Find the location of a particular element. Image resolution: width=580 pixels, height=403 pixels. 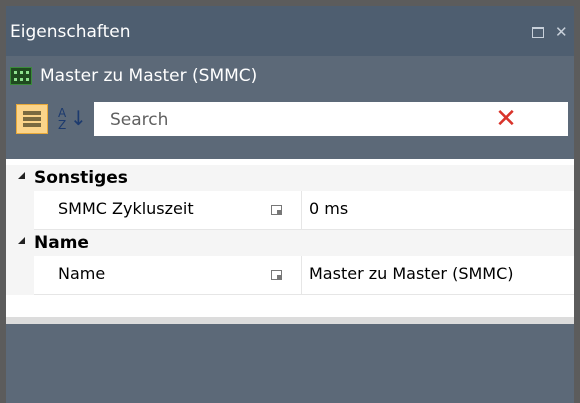

property-value: 0 ms is located at coordinates (328, 208).